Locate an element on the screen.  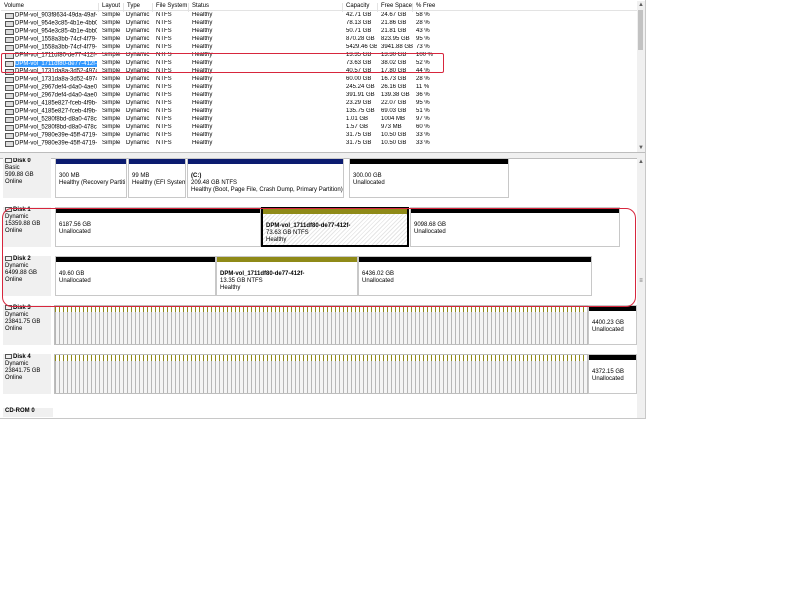
volume-name-cell: DPM-vol_1558a3bb-74cf-4f79- is located at coordinates (51, 39).